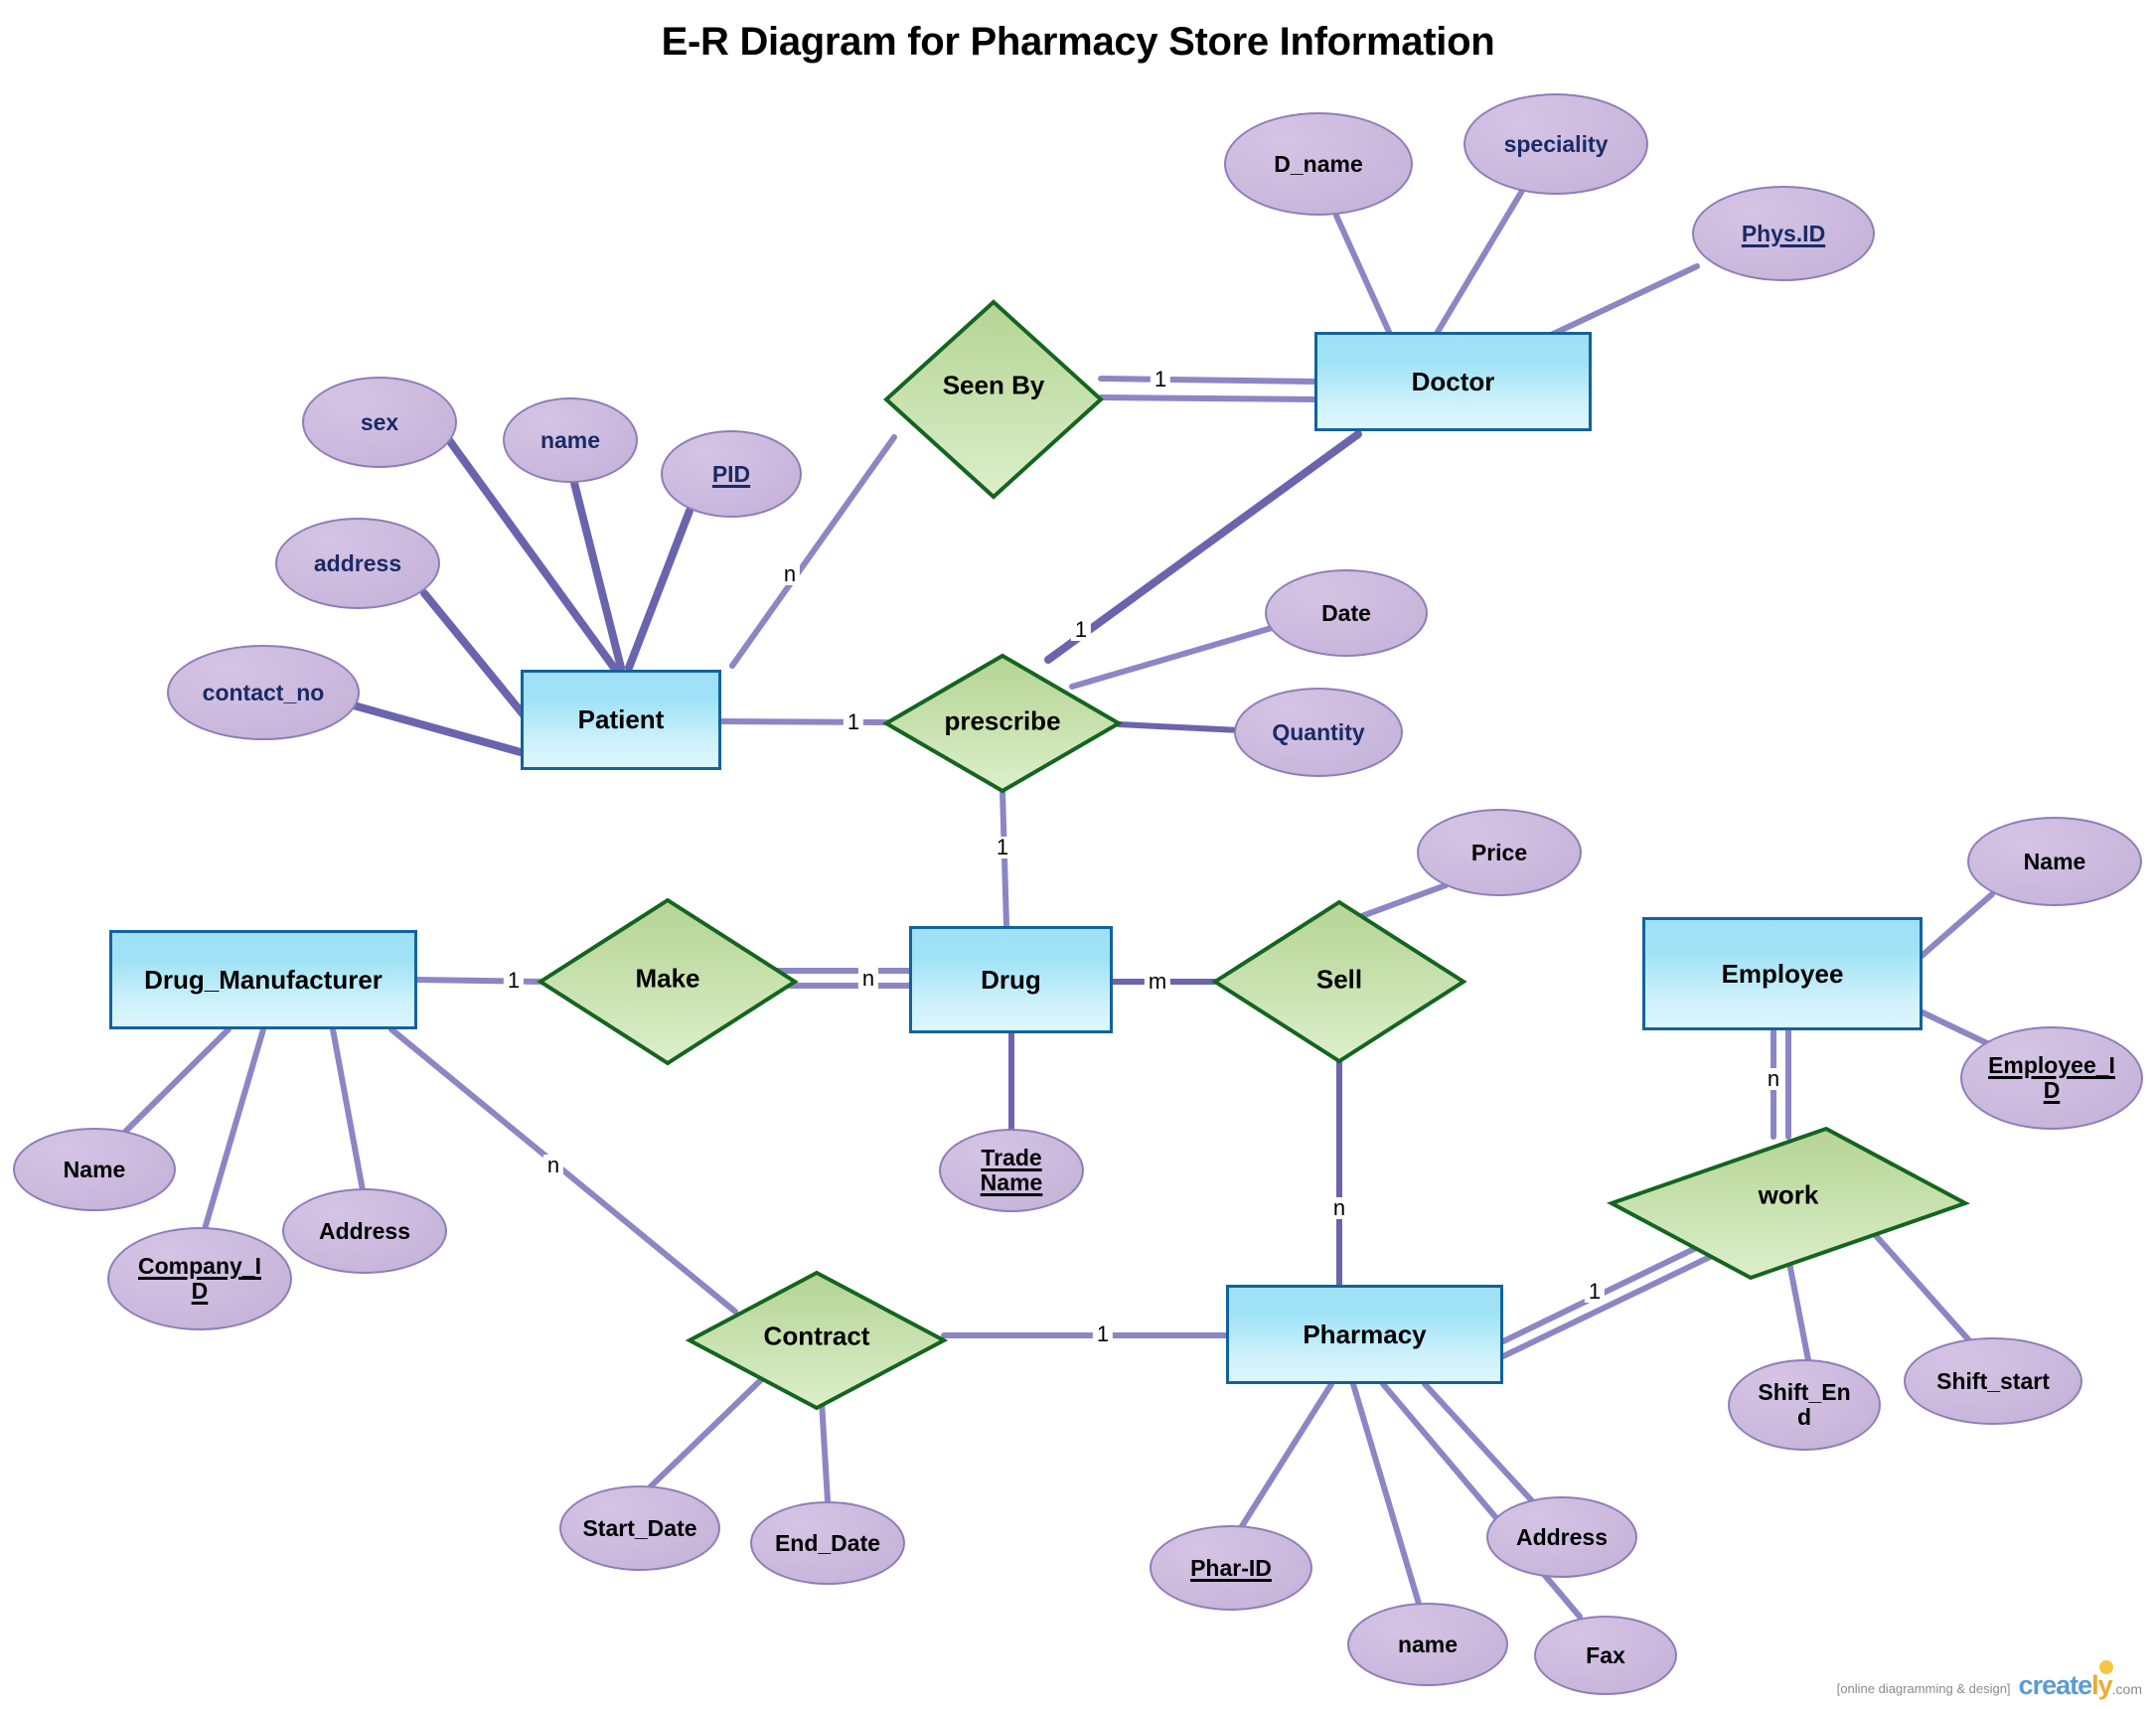 This screenshot has height=1709, width=2156. What do you see at coordinates (1773, 1079) in the screenshot?
I see `cardinality-employee-work: n` at bounding box center [1773, 1079].